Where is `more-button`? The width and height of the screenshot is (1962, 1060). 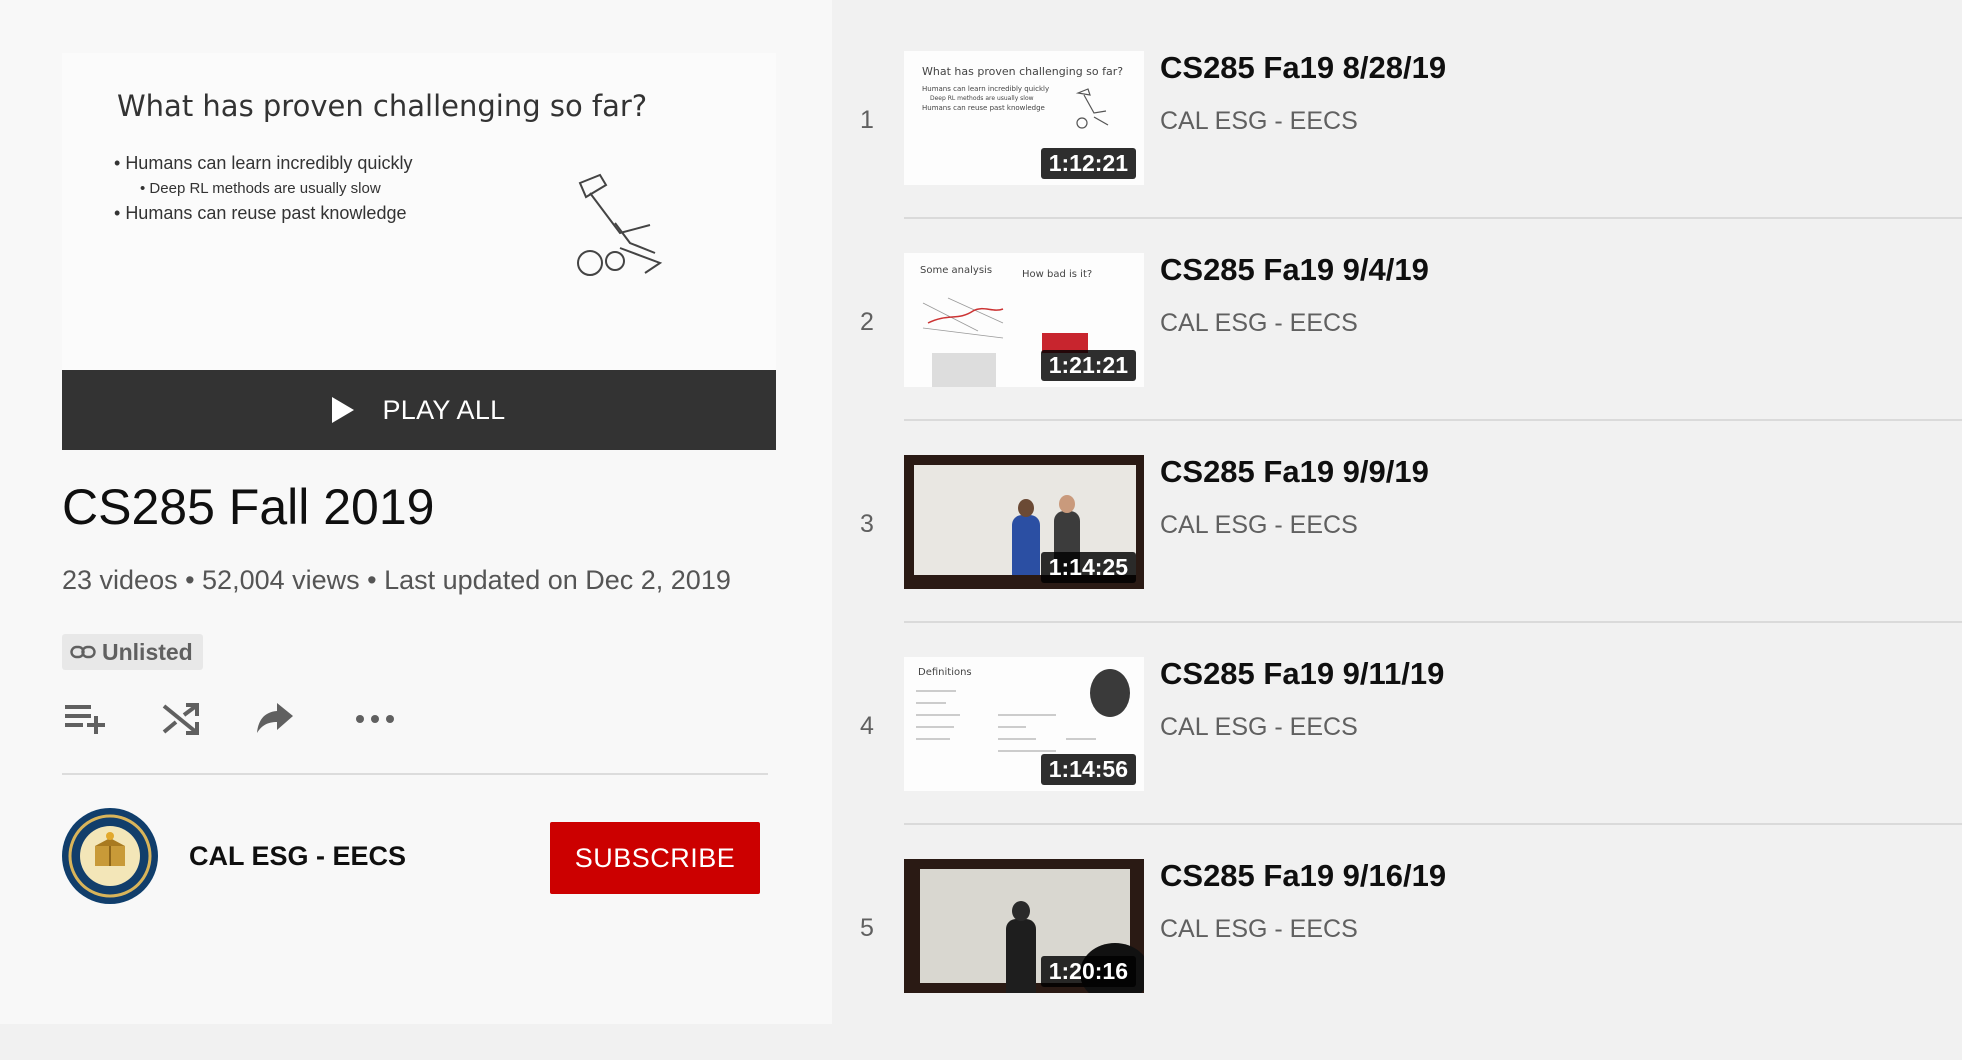
more-button is located at coordinates (375, 719).